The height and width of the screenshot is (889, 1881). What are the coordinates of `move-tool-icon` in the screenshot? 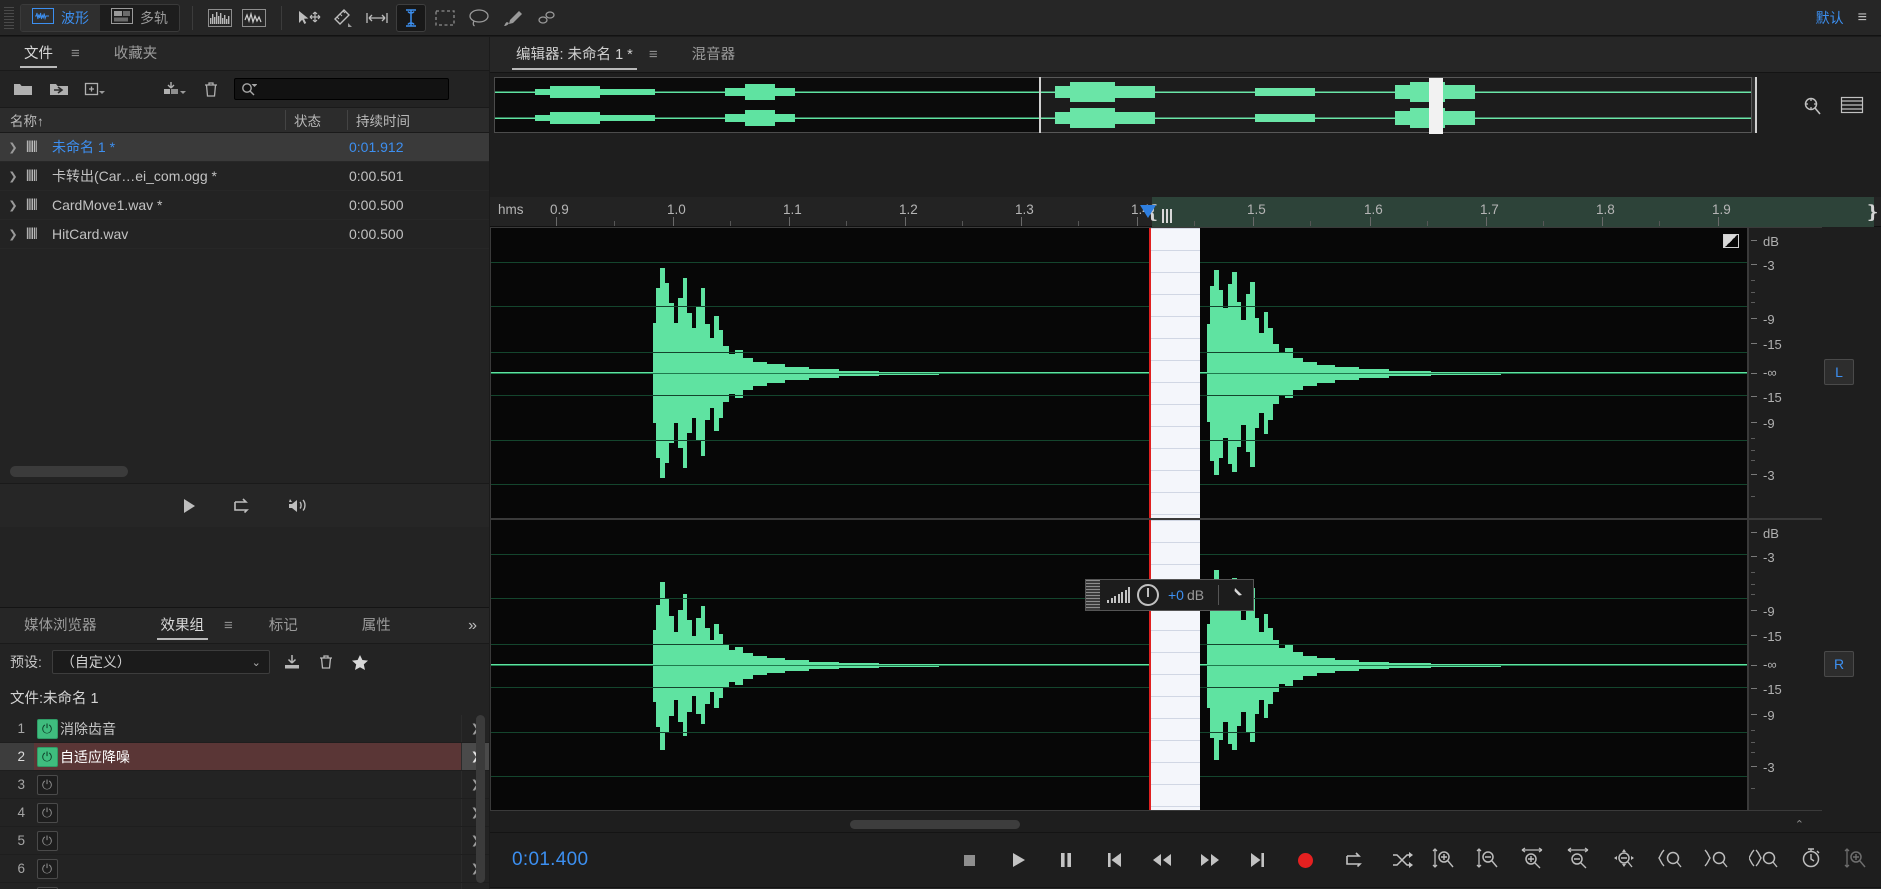 It's located at (309, 18).